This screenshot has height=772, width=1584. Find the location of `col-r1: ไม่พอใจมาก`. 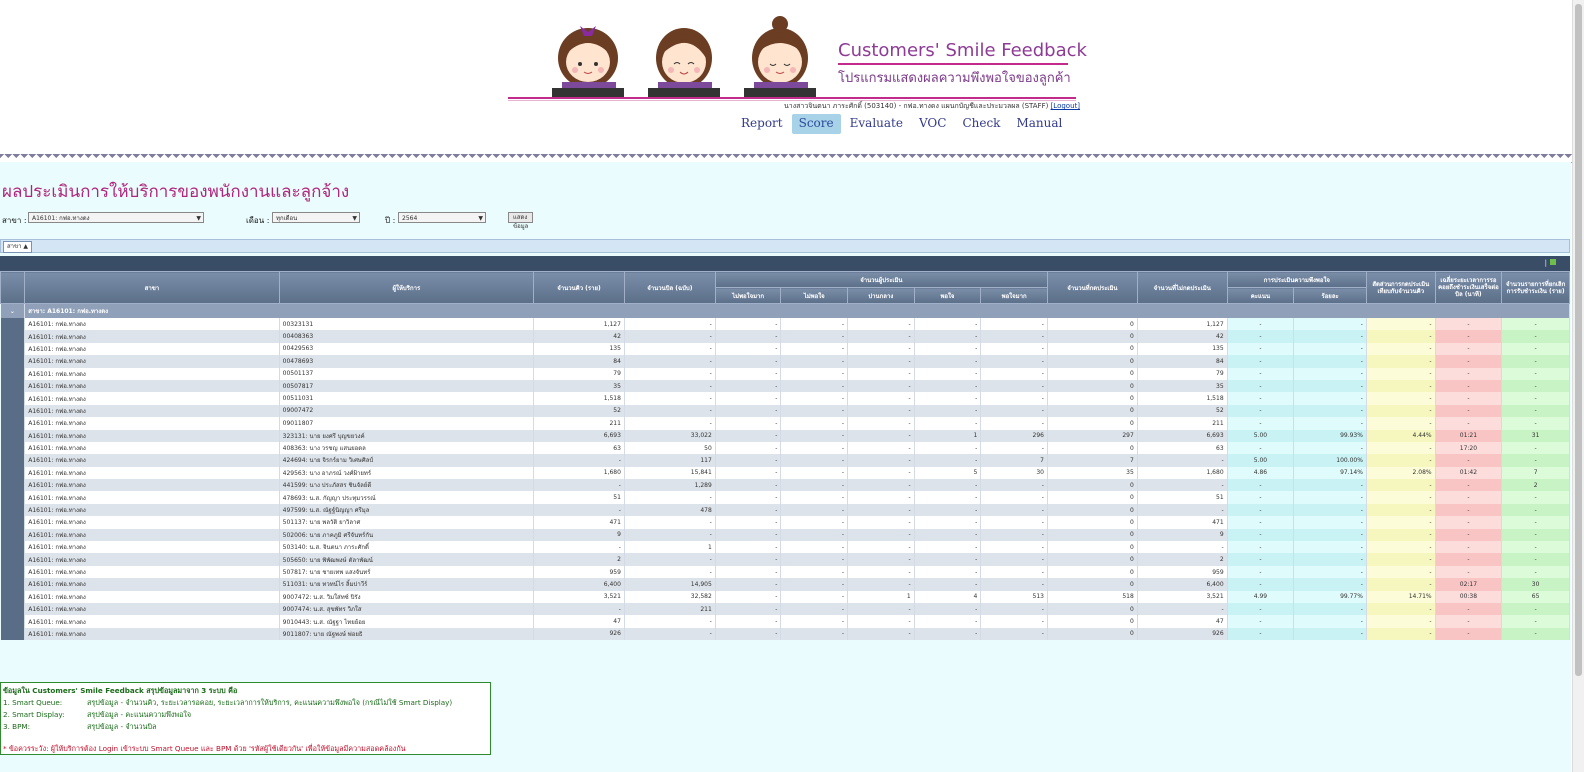

col-r1: ไม่พอใจมาก is located at coordinates (748, 295).